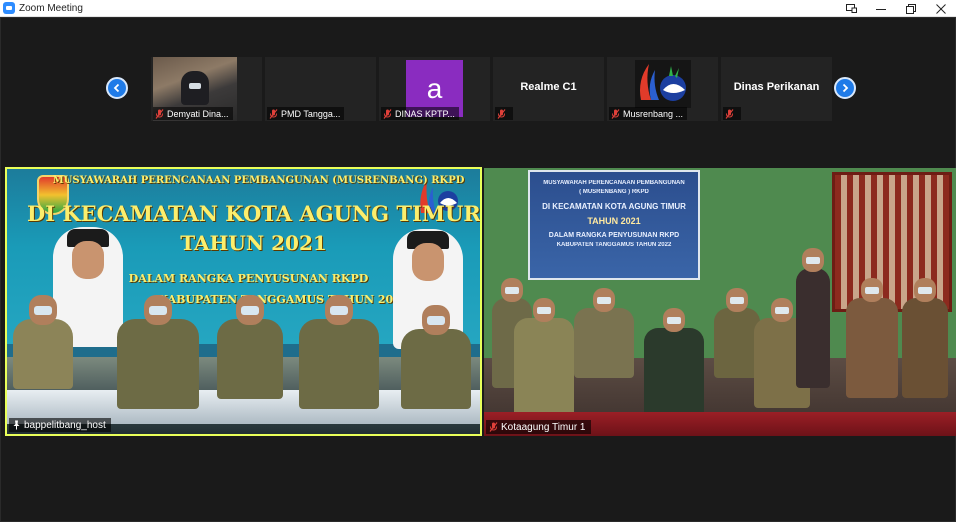 This screenshot has height=522, width=956. I want to click on maximize-icon, so click(911, 8).